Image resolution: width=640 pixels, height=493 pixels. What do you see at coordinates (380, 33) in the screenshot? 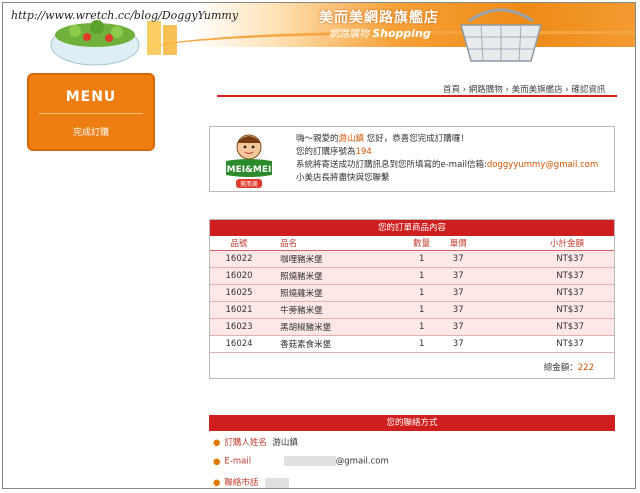
I see `store-subtitle: 網路購物 Shopping` at bounding box center [380, 33].